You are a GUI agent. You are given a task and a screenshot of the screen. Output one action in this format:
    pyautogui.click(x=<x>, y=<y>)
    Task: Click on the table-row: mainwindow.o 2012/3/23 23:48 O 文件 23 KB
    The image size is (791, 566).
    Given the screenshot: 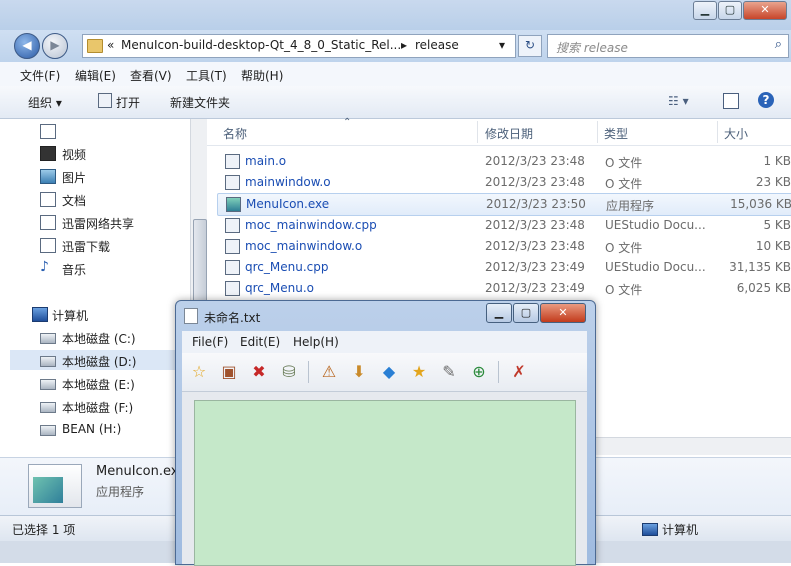 What is the action you would take?
    pyautogui.click(x=504, y=182)
    